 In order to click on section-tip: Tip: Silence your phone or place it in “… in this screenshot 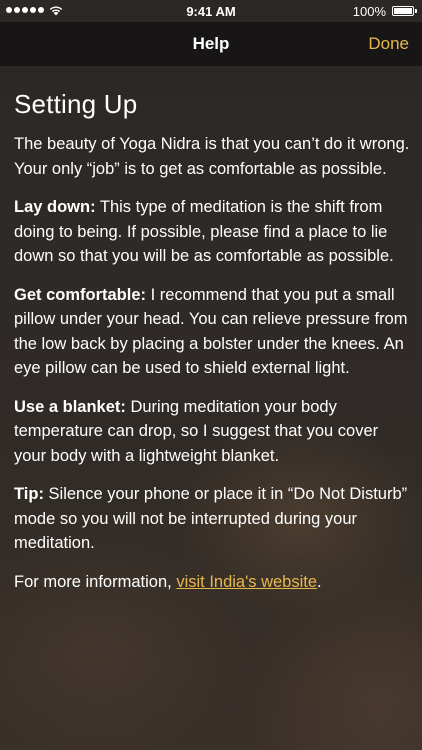, I will do `click(212, 519)`.